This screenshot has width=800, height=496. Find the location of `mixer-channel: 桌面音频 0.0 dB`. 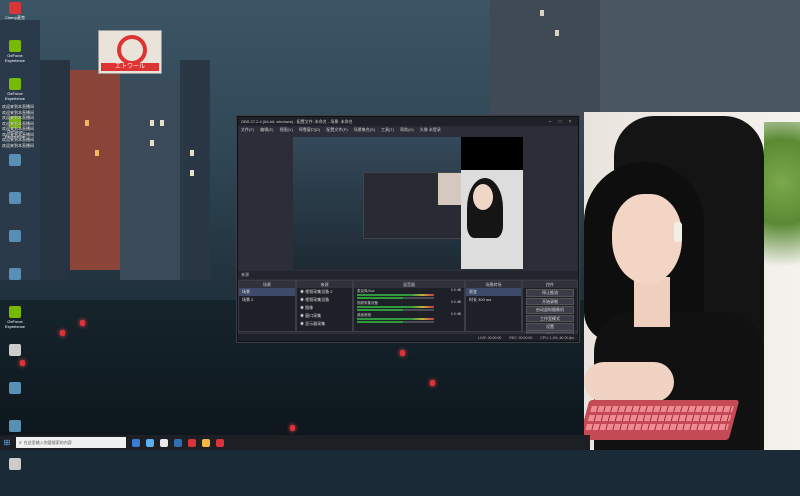

mixer-channel: 桌面音频 0.0 dB is located at coordinates (409, 318).